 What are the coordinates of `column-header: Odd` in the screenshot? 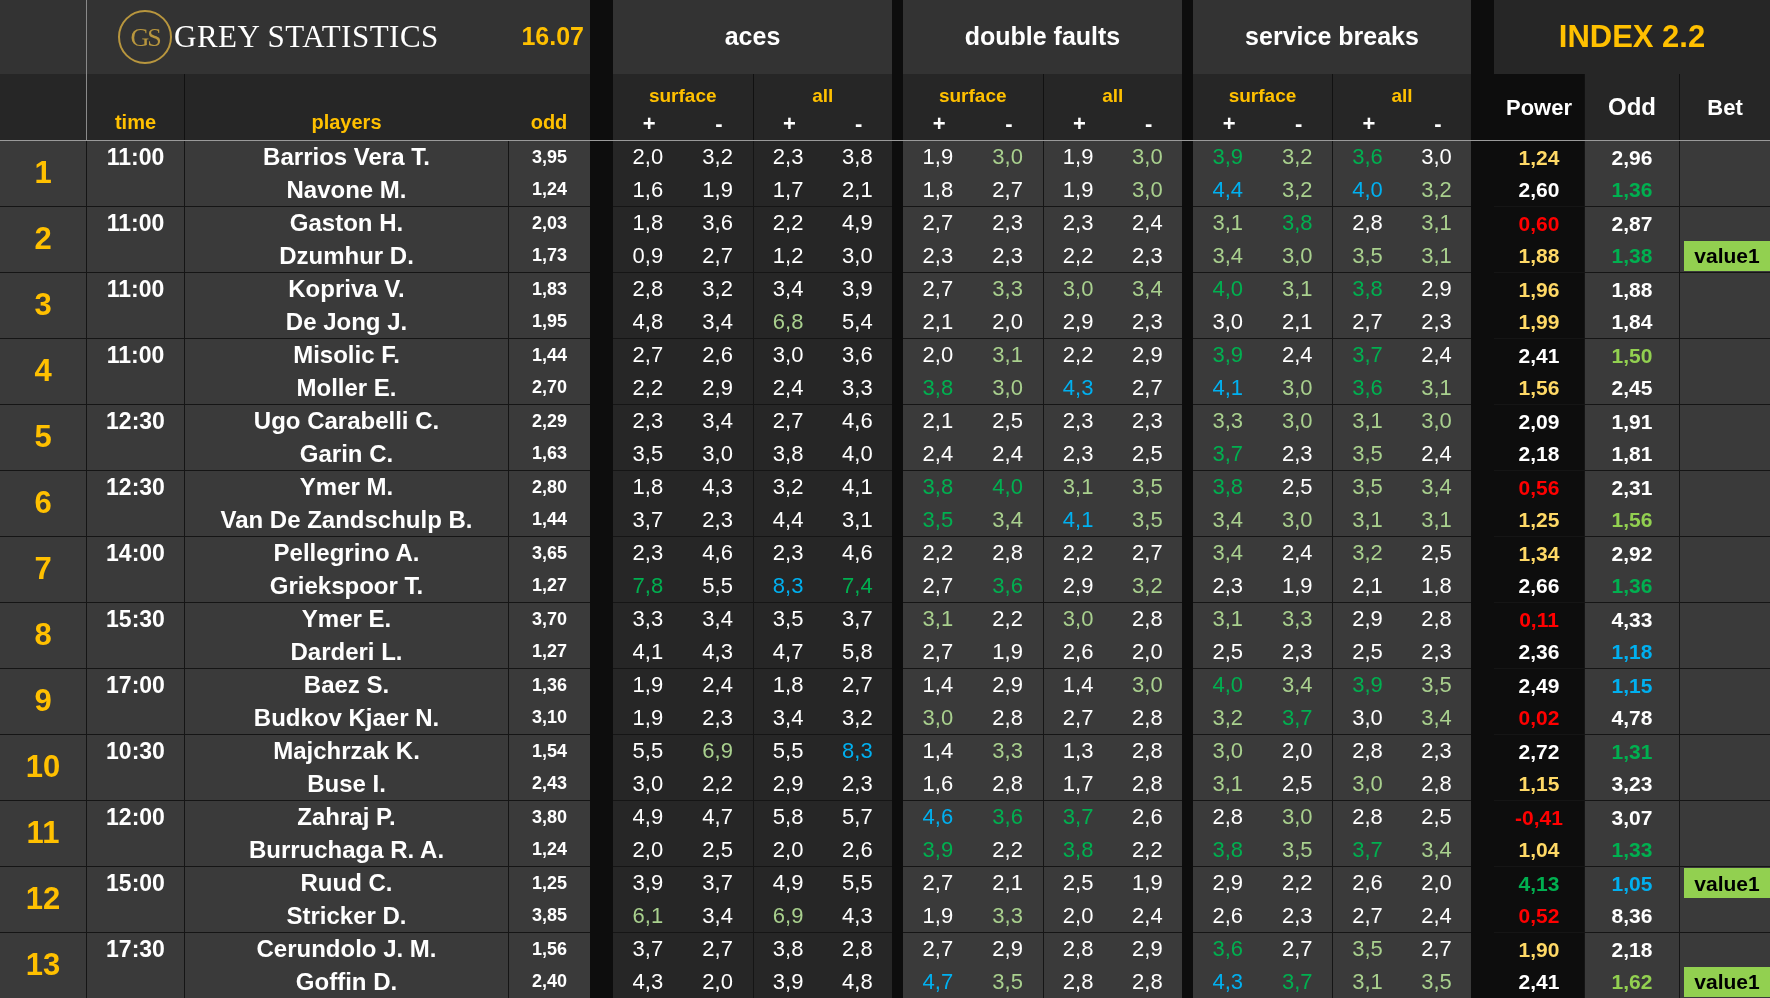 It's located at (1632, 107).